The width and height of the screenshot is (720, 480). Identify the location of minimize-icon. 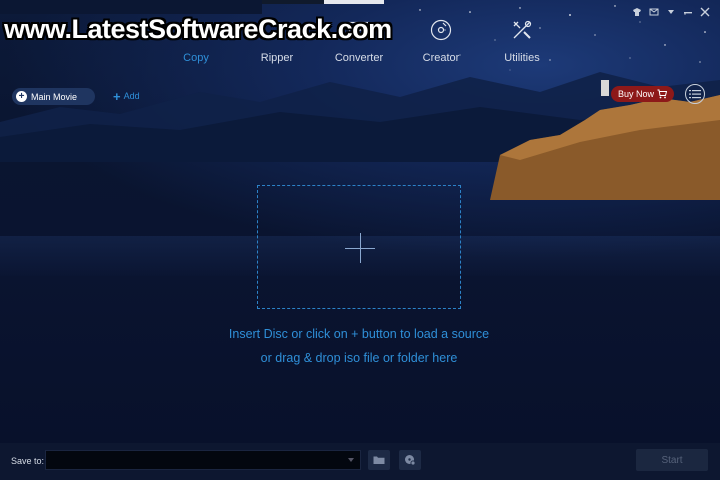
(688, 12).